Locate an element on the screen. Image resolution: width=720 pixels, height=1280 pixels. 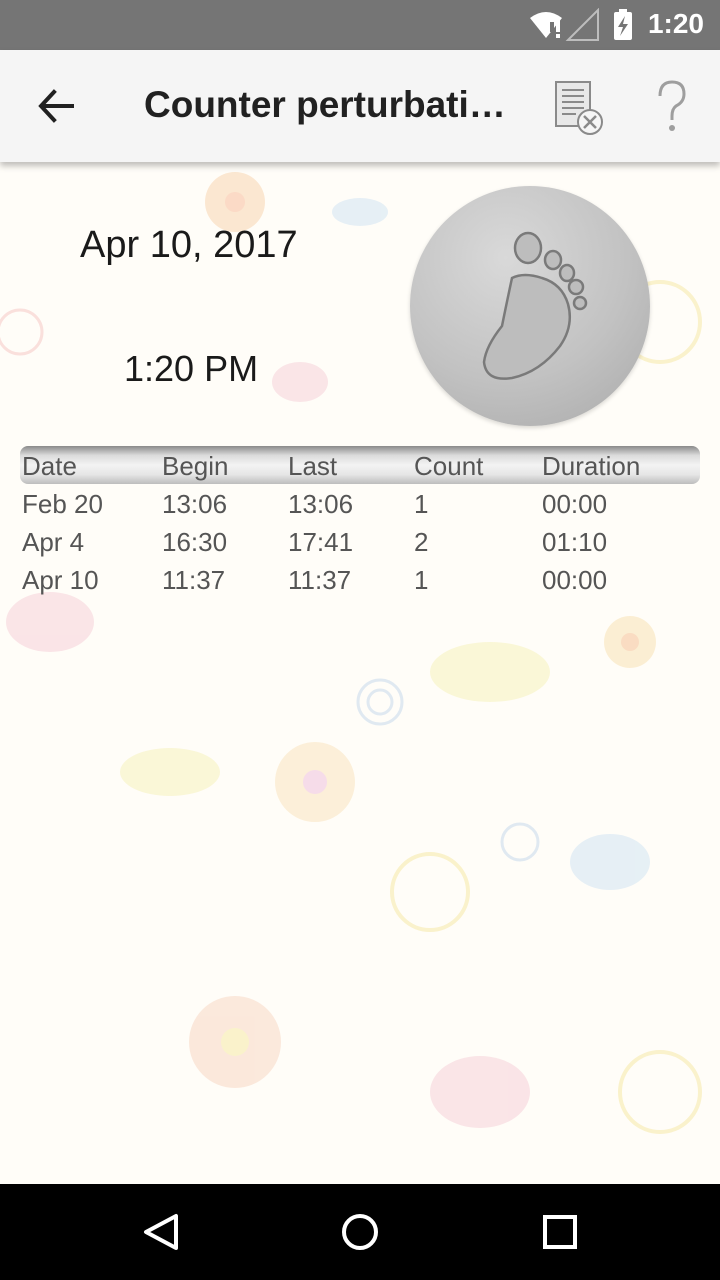
recents-square-icon is located at coordinates (560, 1232).